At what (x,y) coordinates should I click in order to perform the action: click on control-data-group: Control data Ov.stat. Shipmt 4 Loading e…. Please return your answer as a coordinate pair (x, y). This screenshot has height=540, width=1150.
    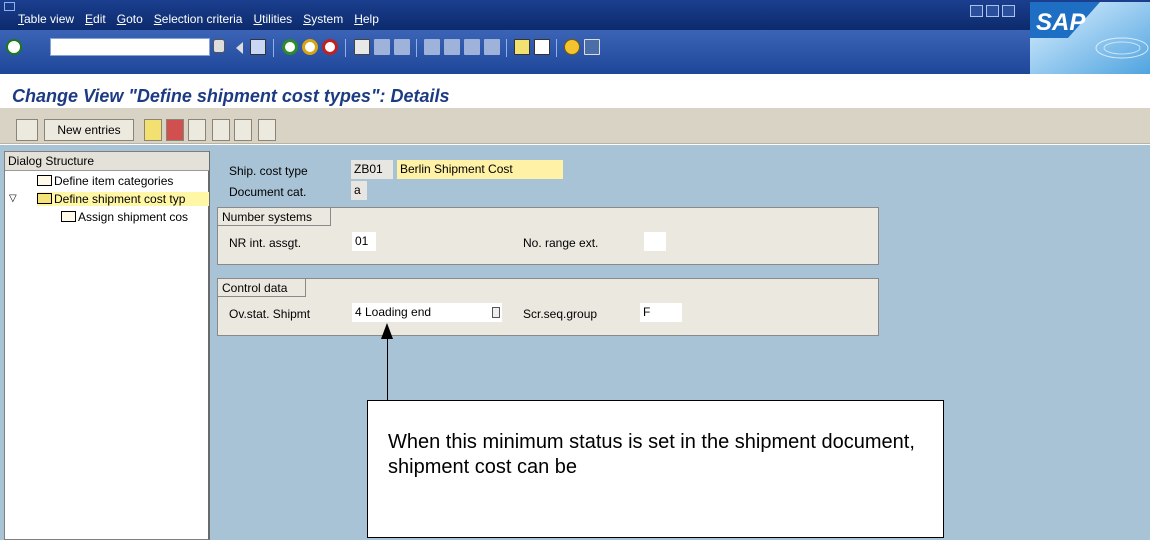
    Looking at the image, I should click on (548, 307).